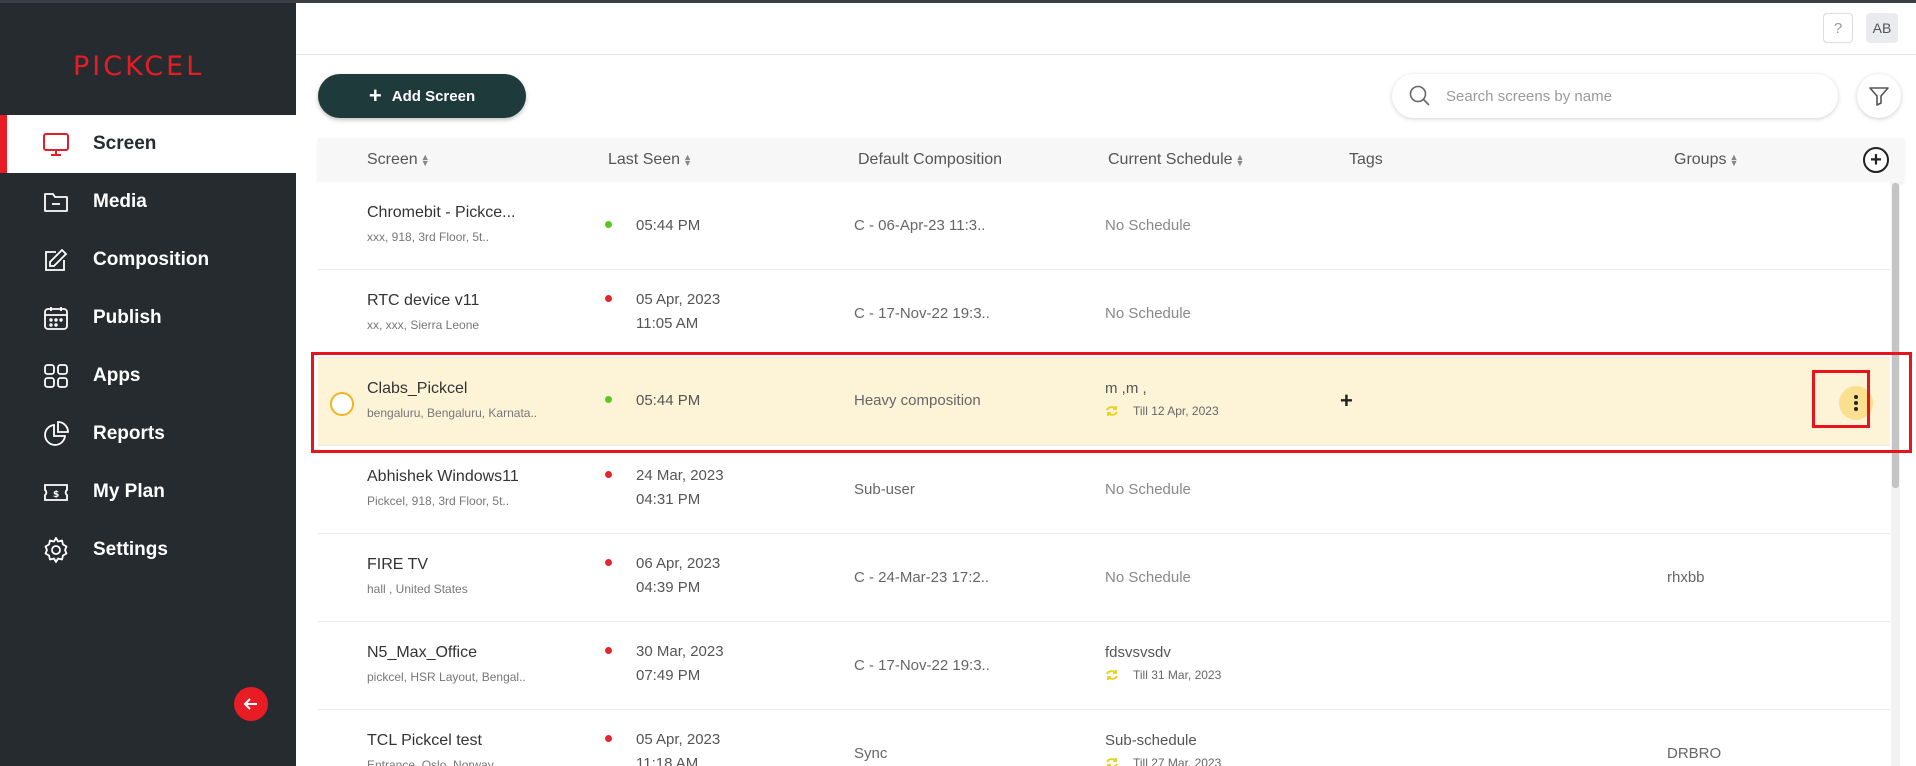  Describe the element at coordinates (1879, 96) in the screenshot. I see `filter-button` at that location.